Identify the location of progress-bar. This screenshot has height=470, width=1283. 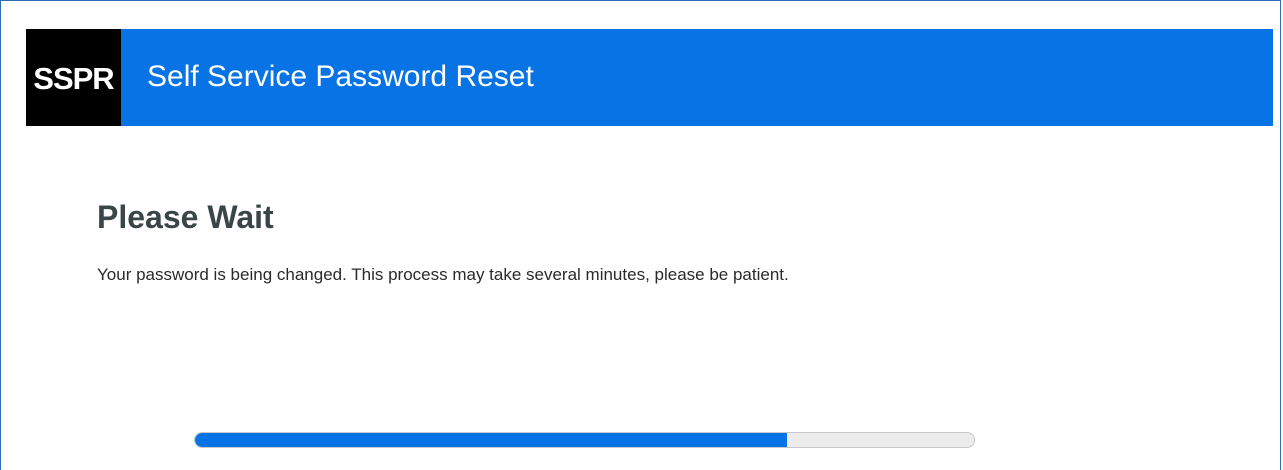
(584, 440).